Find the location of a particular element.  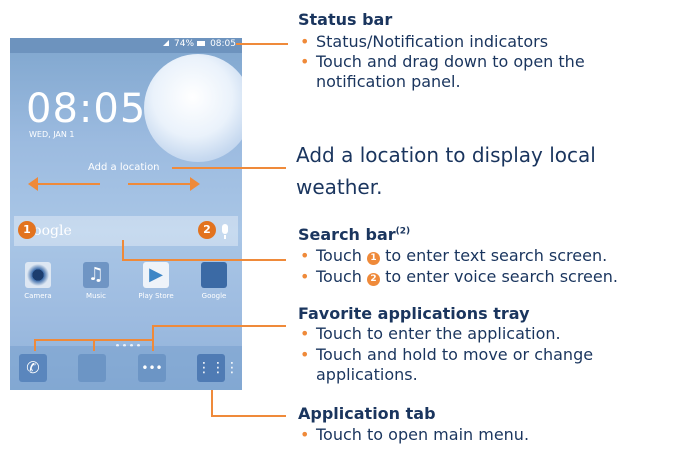

app-label: Google is located at coordinates (214, 296).